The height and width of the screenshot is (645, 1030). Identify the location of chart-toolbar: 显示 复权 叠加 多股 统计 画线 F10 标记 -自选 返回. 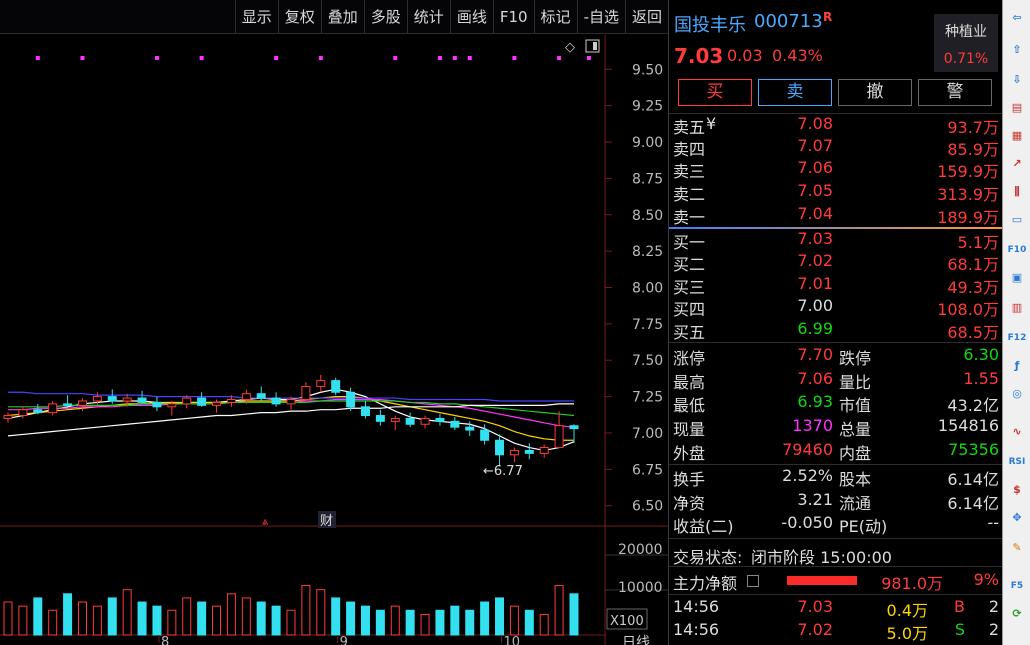
(334, 17).